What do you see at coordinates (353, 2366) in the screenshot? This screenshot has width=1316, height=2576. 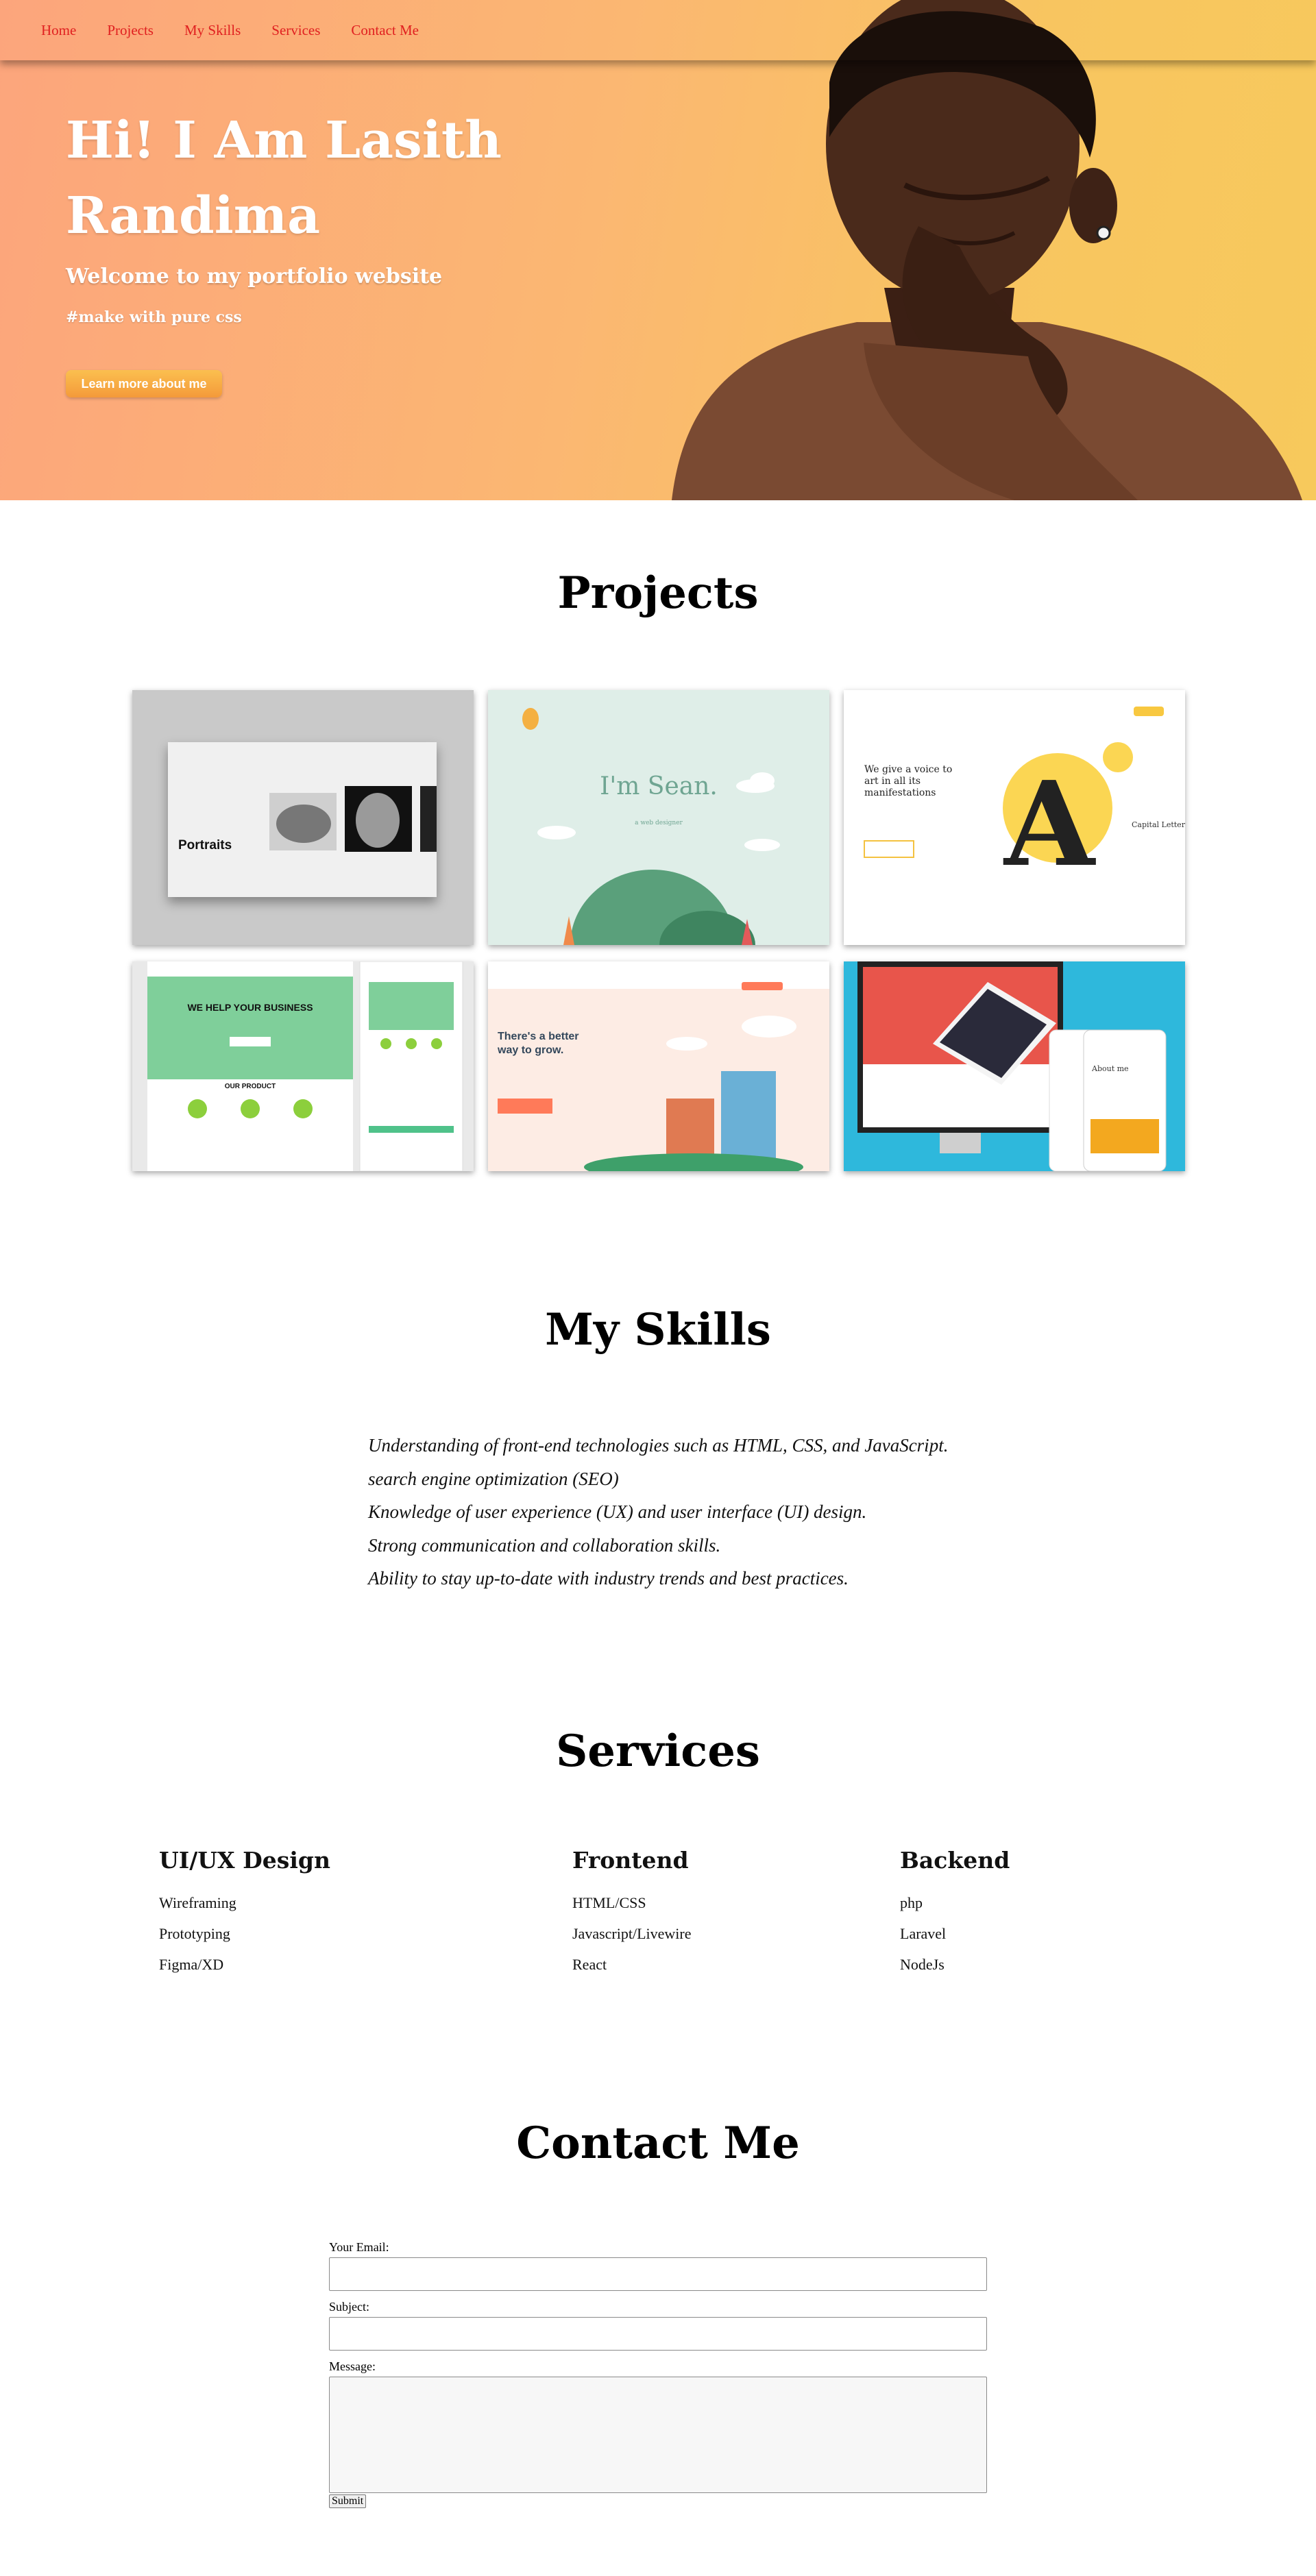 I see `message-label: Message:` at bounding box center [353, 2366].